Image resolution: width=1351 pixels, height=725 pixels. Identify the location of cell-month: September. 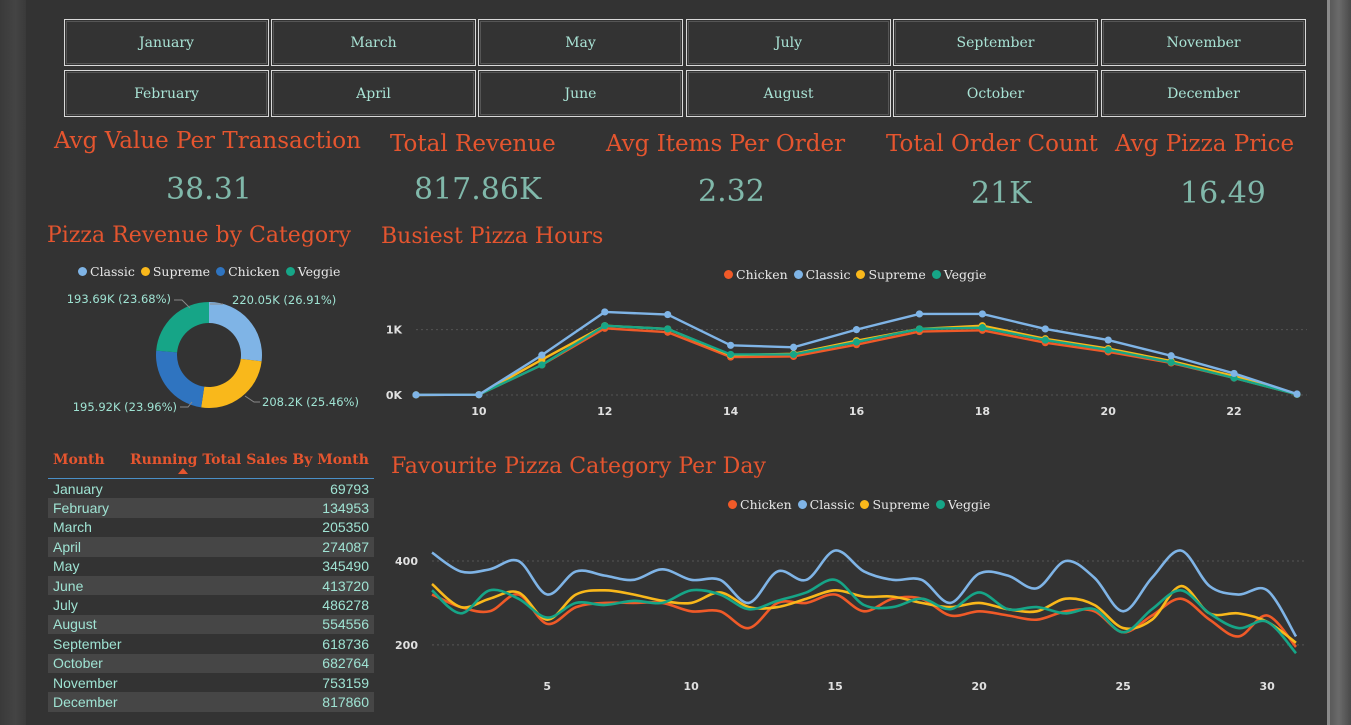
(87, 643).